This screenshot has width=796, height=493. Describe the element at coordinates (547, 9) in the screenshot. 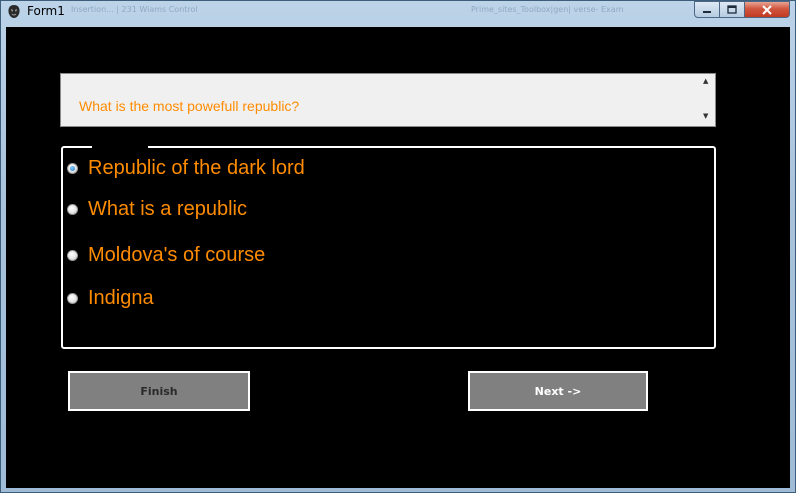

I see `background-window-ghost-text: Prime_sites_Toolbox|gen| verse- Exam` at that location.